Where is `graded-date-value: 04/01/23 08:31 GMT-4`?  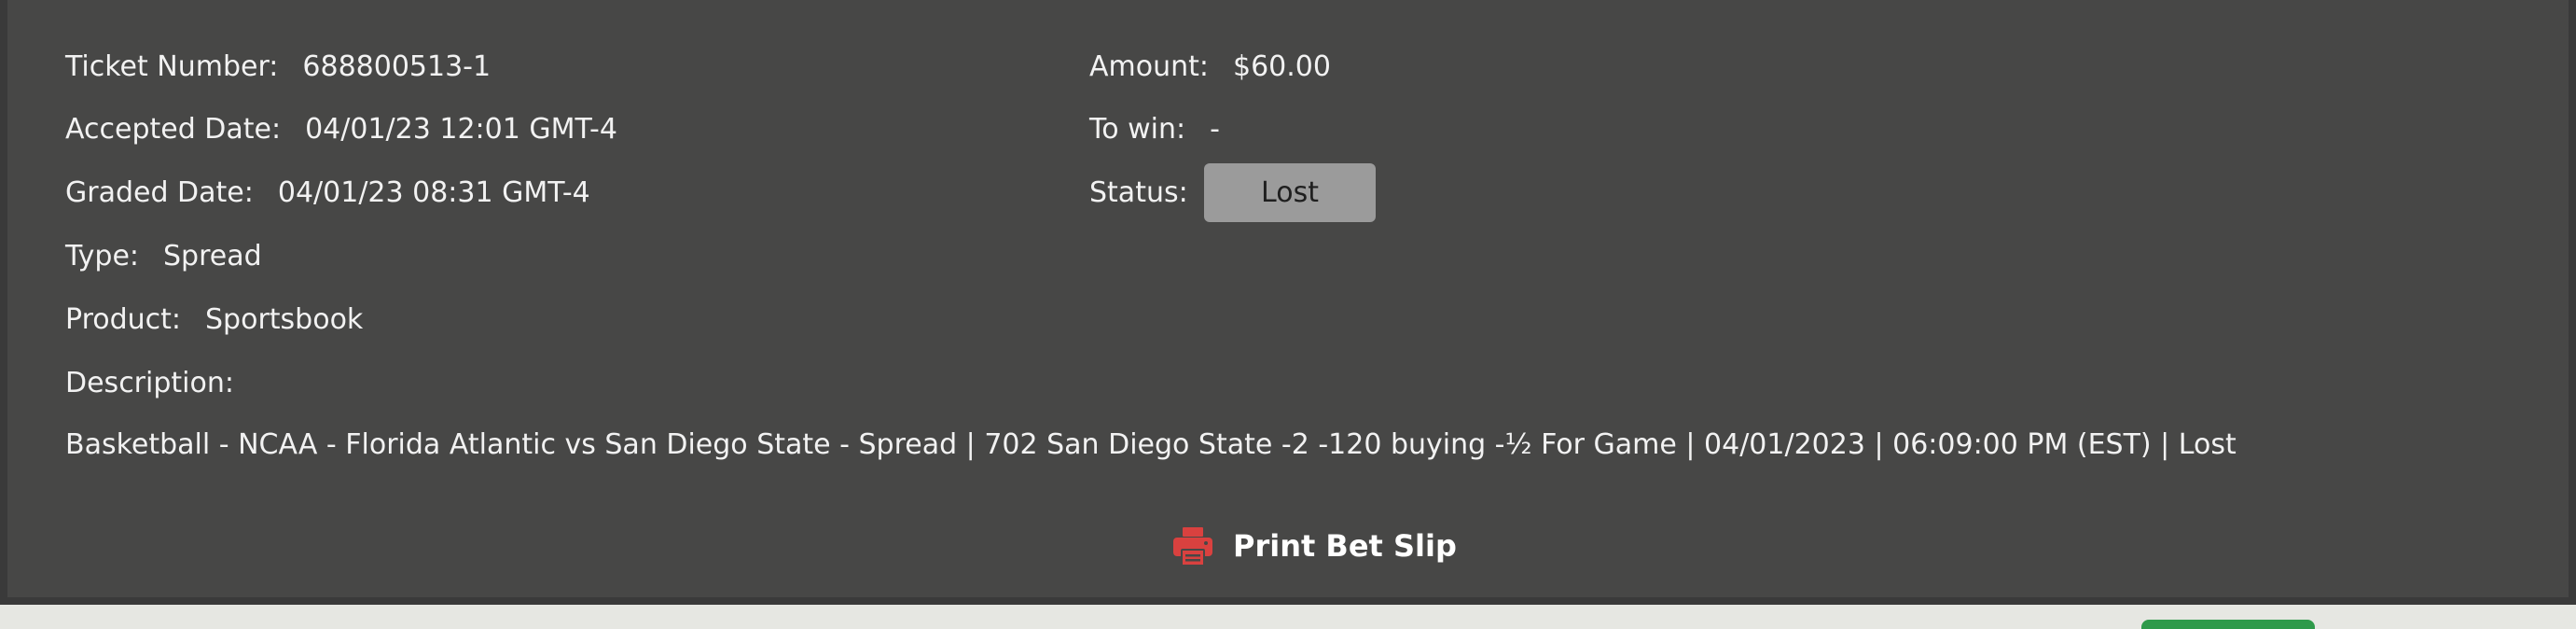 graded-date-value: 04/01/23 08:31 GMT-4 is located at coordinates (433, 192).